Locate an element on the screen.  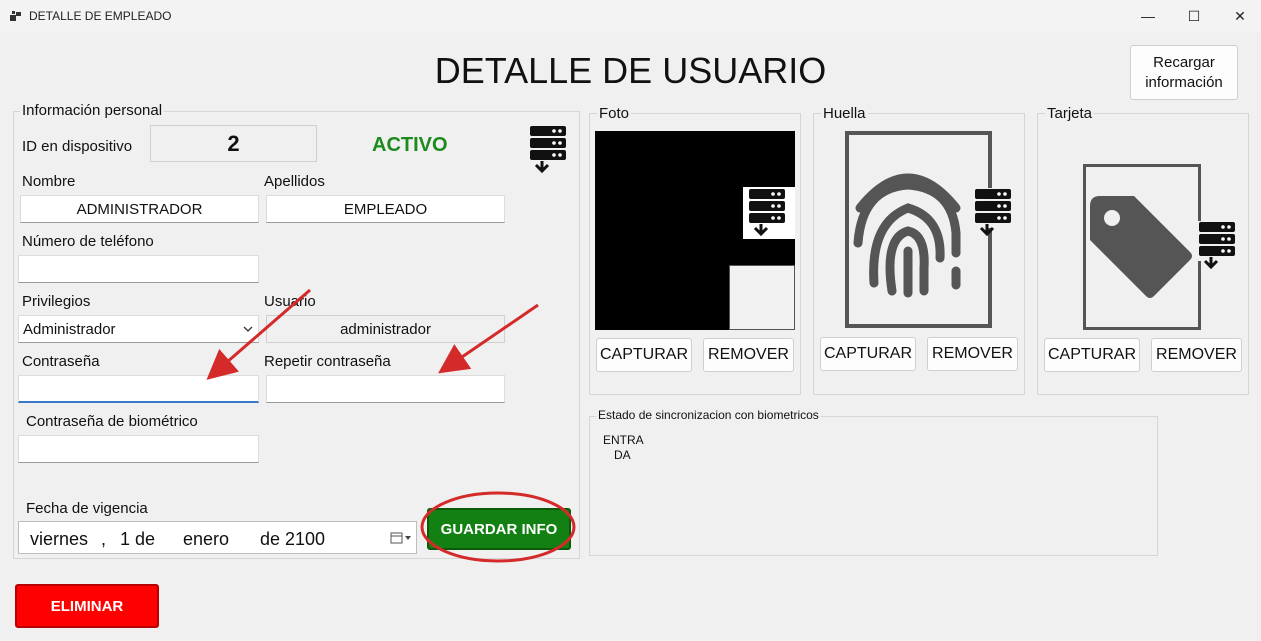
personal-info-legend: Información personal is located at coordinates (92, 110).